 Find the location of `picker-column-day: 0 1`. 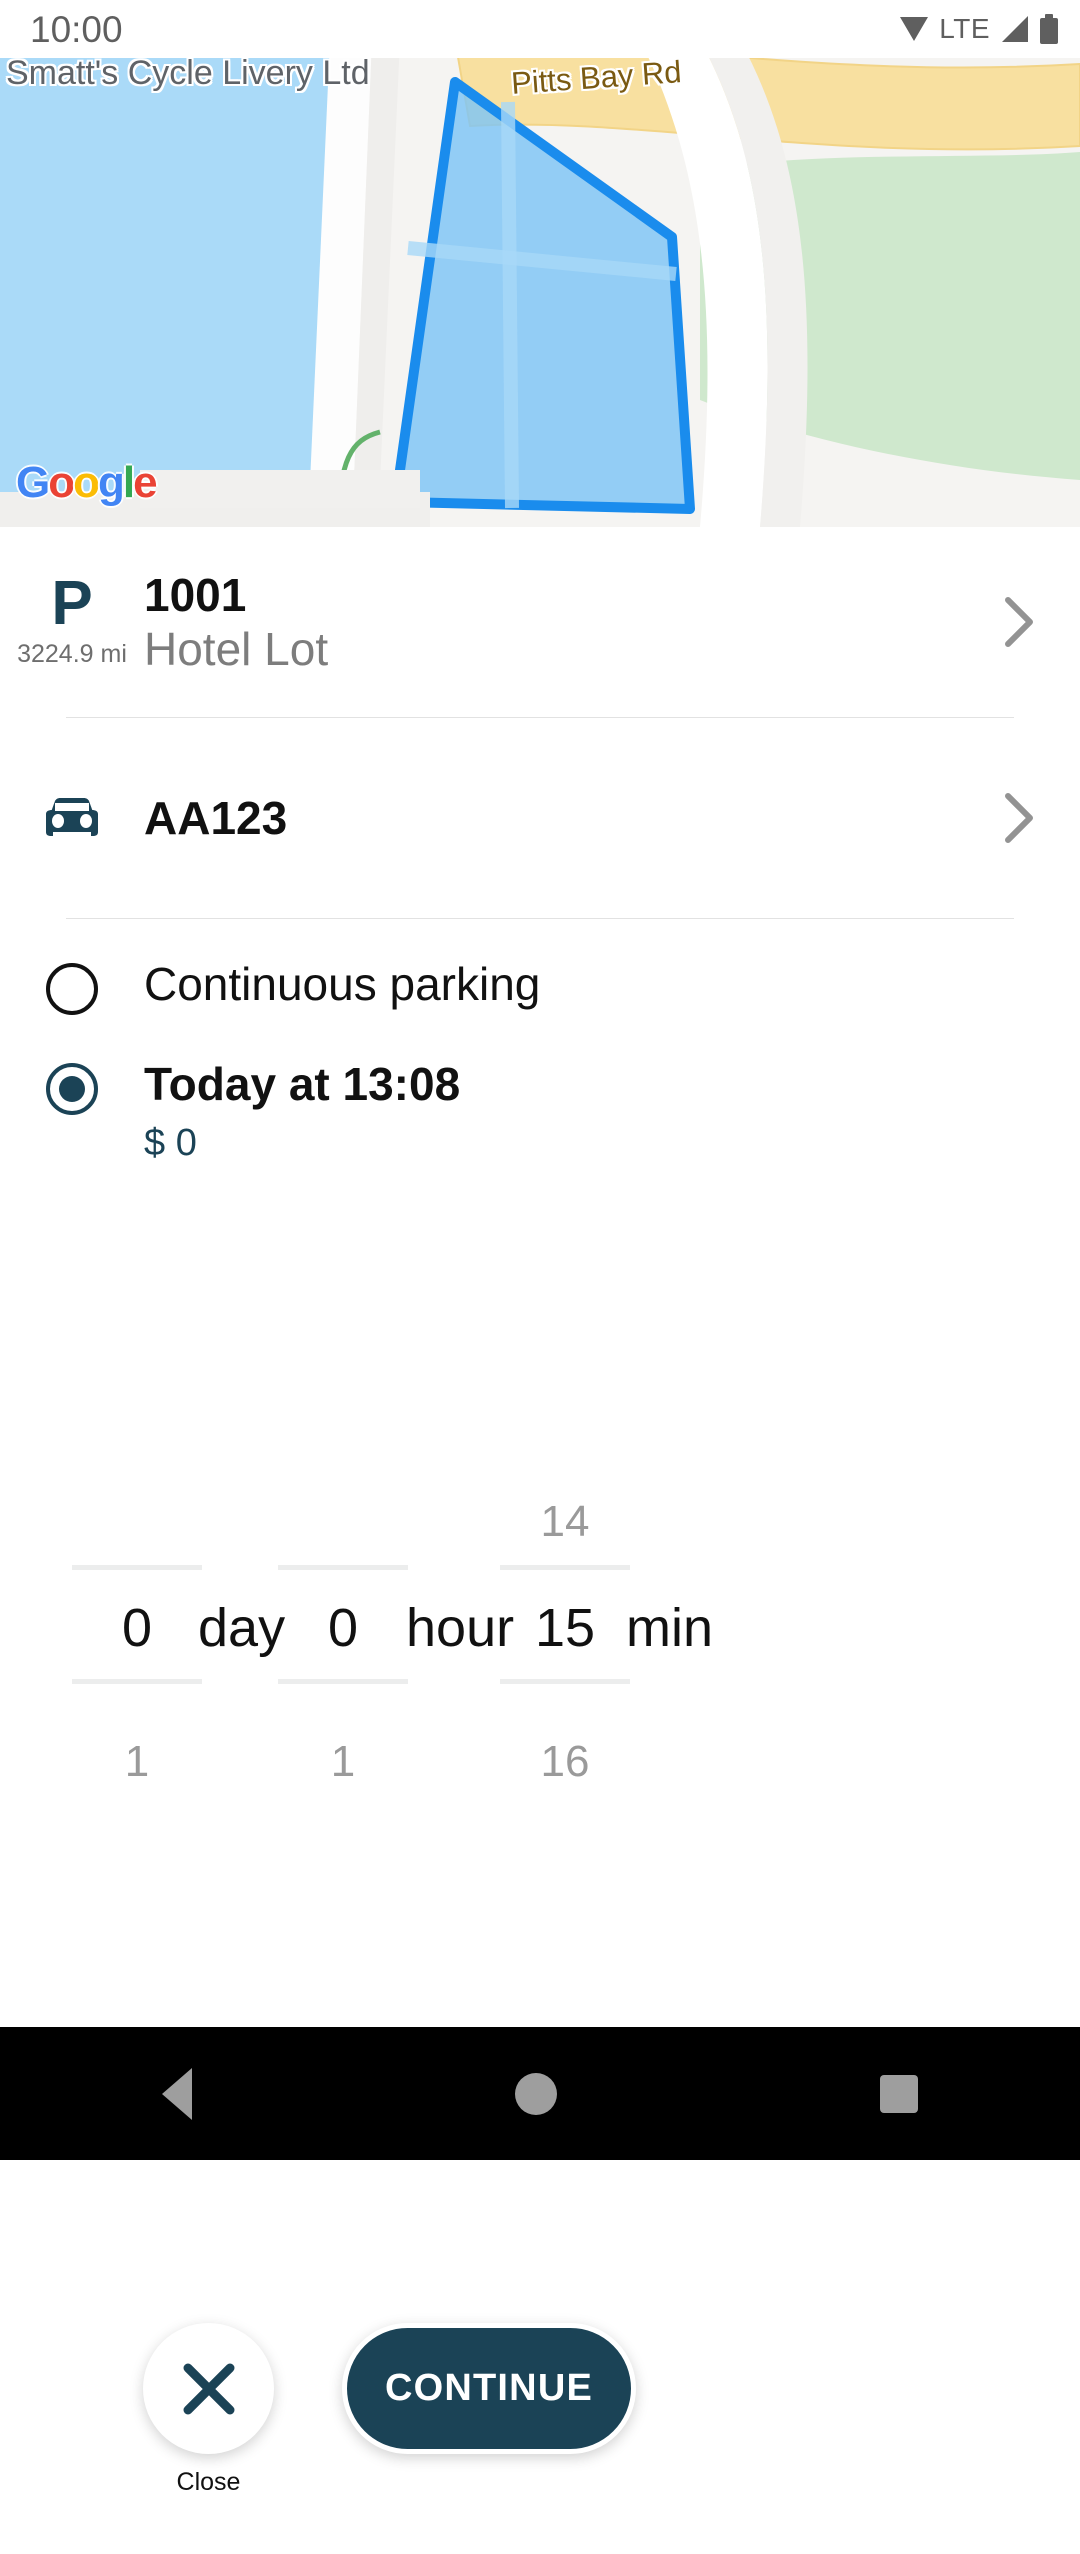

picker-column-day: 0 1 is located at coordinates (137, 1642).